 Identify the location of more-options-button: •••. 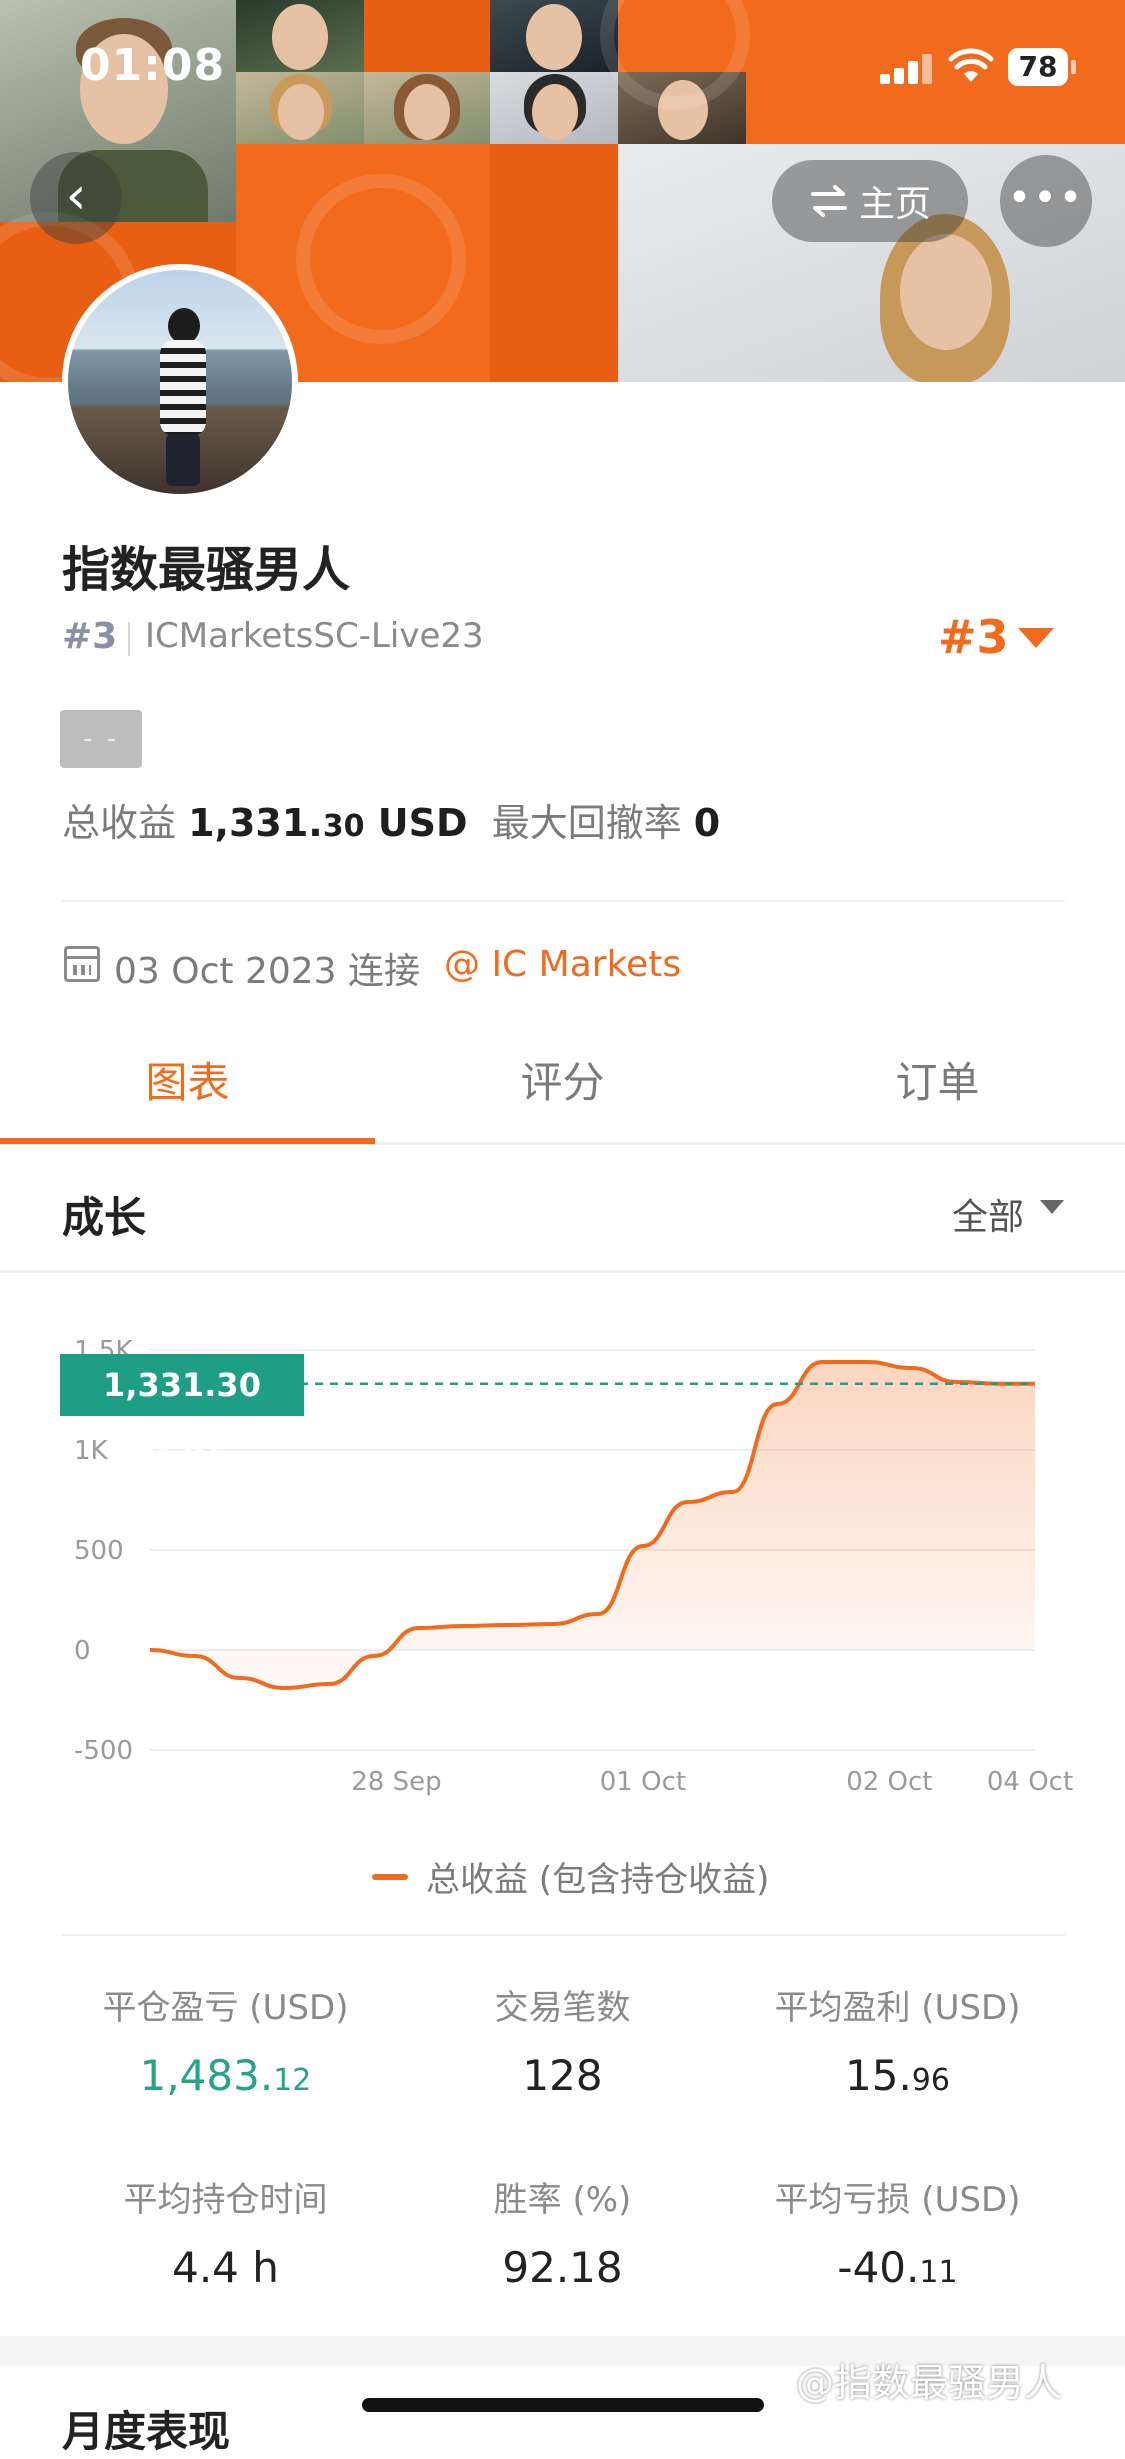
(1046, 201).